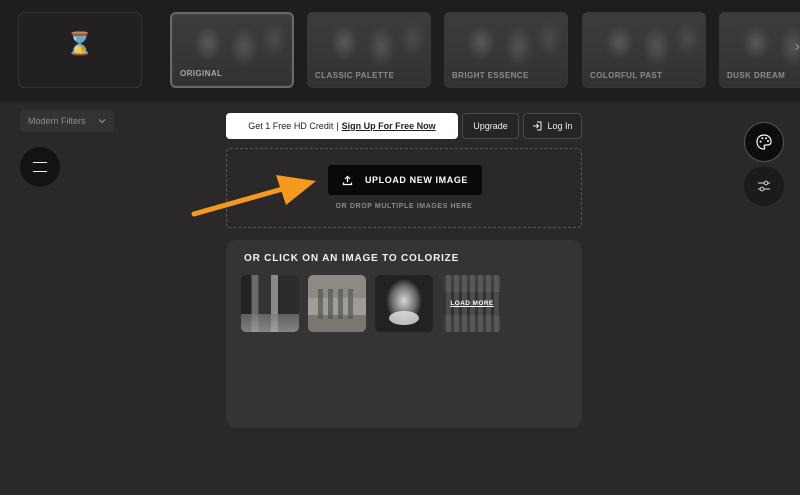 The image size is (800, 495). What do you see at coordinates (490, 75) in the screenshot?
I see `filter-label: BRIGHT ESSENCE` at bounding box center [490, 75].